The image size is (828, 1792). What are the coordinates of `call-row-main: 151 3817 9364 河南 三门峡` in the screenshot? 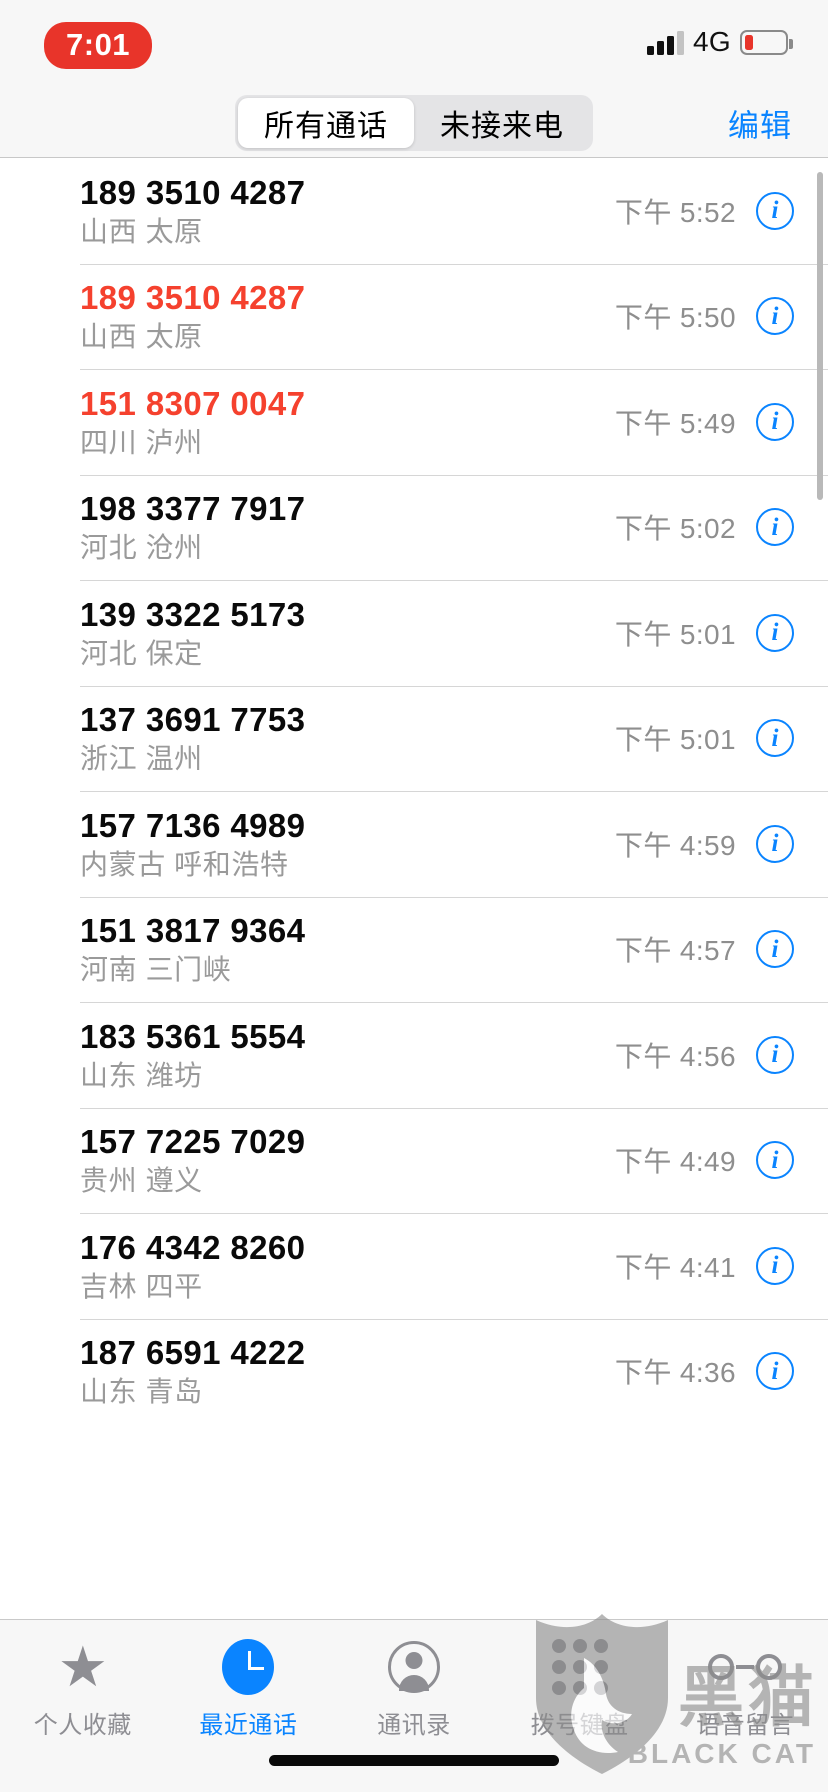 It's located at (347, 948).